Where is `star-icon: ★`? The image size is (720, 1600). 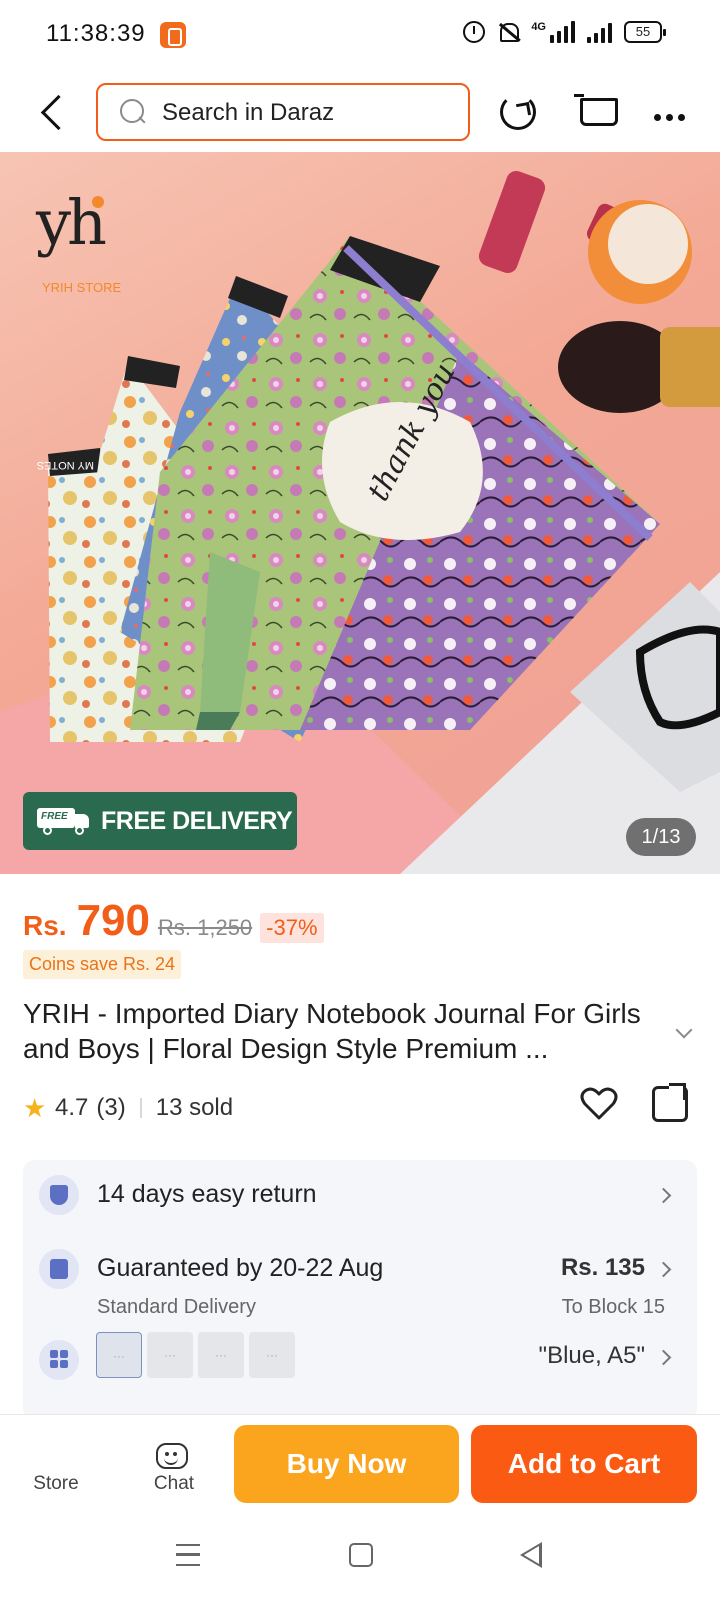
star-icon: ★ is located at coordinates (35, 1108).